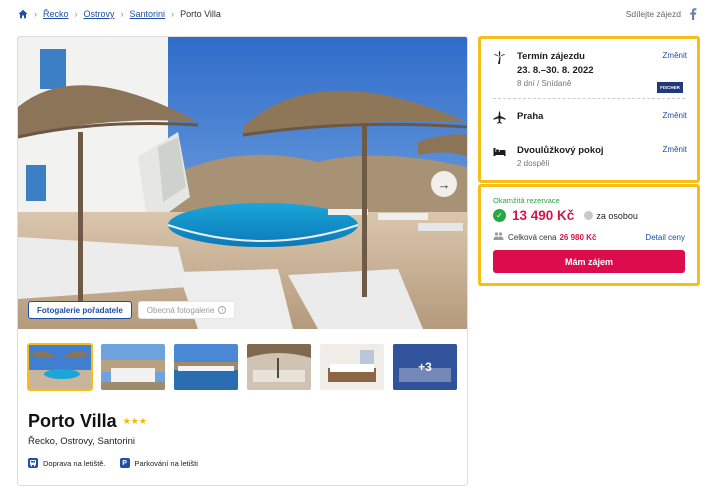  What do you see at coordinates (222, 310) in the screenshot?
I see `info-icon: i` at bounding box center [222, 310].